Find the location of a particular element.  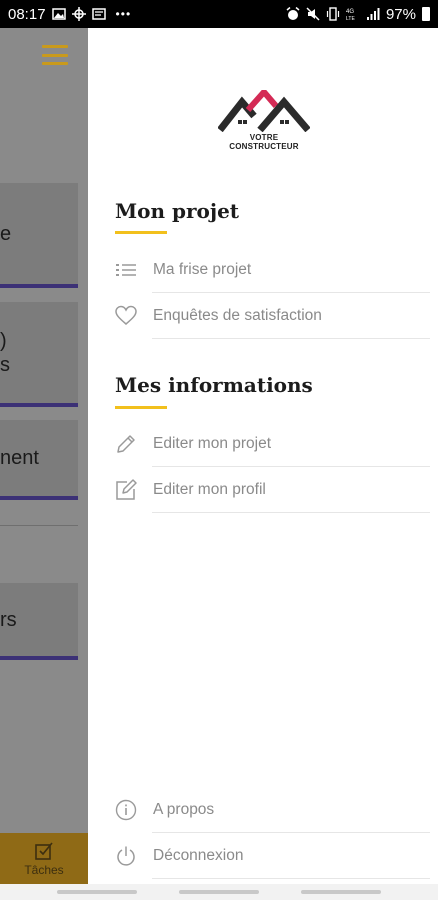

signal-icon is located at coordinates (373, 14).